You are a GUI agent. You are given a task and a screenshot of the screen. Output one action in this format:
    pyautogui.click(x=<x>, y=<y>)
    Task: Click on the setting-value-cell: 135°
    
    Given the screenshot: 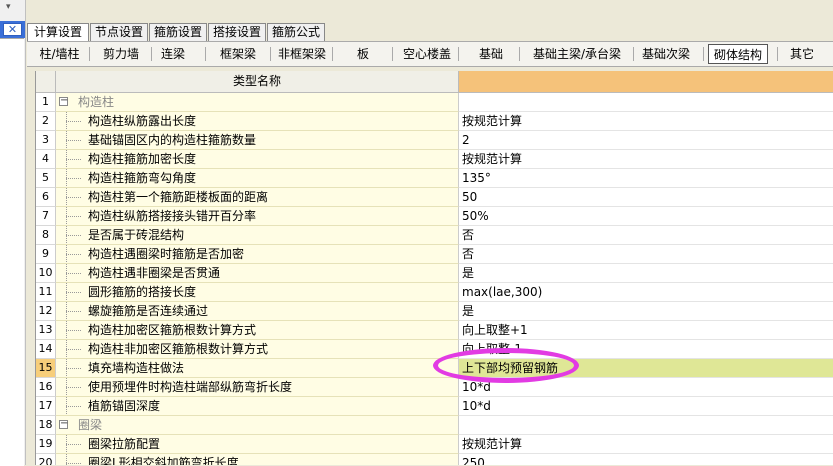 What is the action you would take?
    pyautogui.click(x=646, y=178)
    